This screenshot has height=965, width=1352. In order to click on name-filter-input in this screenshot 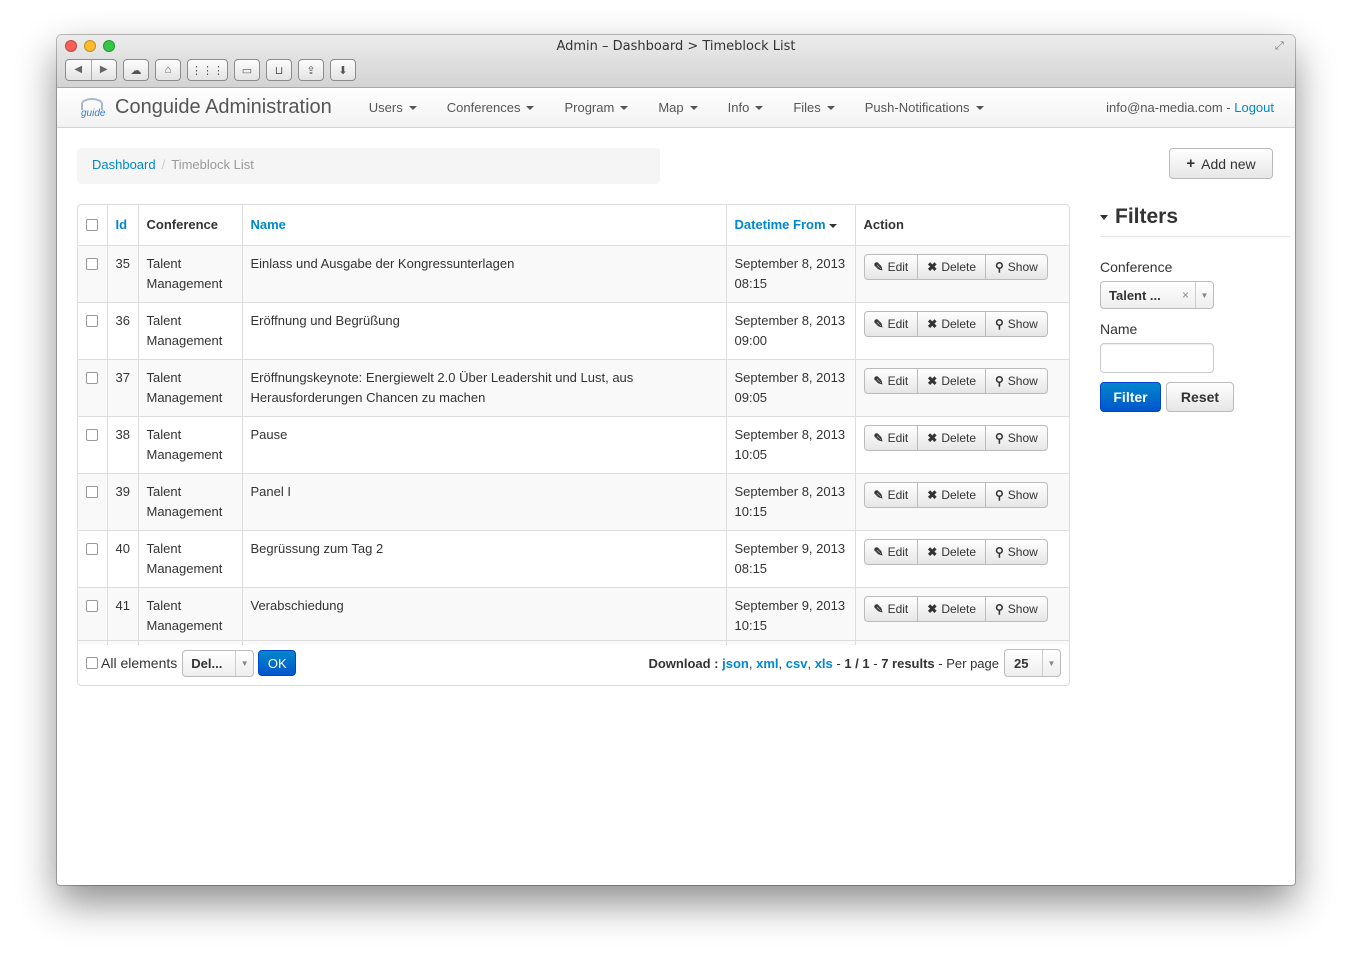, I will do `click(1157, 358)`.